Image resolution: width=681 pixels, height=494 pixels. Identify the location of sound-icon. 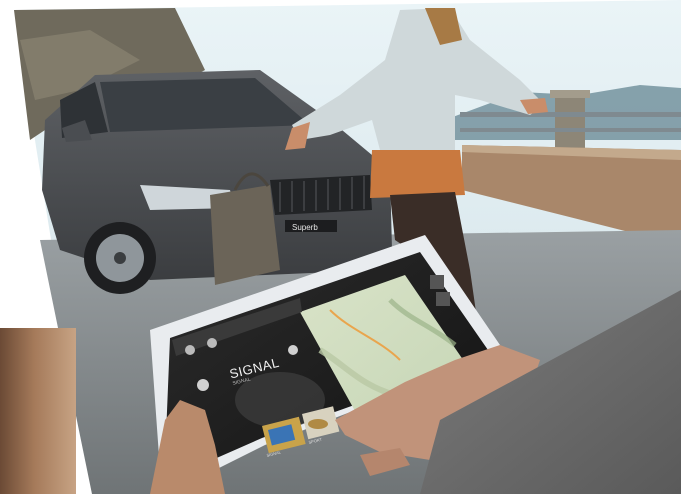
(212, 343).